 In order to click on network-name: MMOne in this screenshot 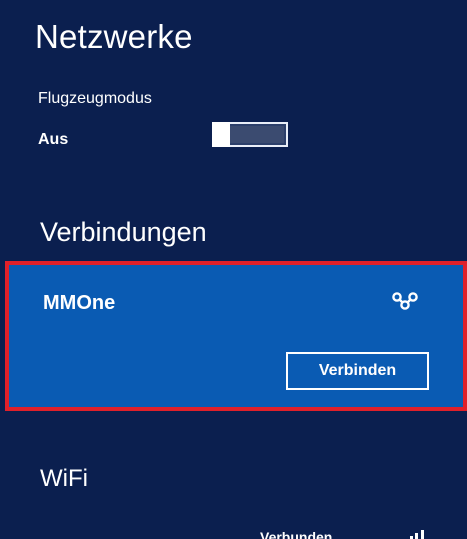, I will do `click(79, 303)`.